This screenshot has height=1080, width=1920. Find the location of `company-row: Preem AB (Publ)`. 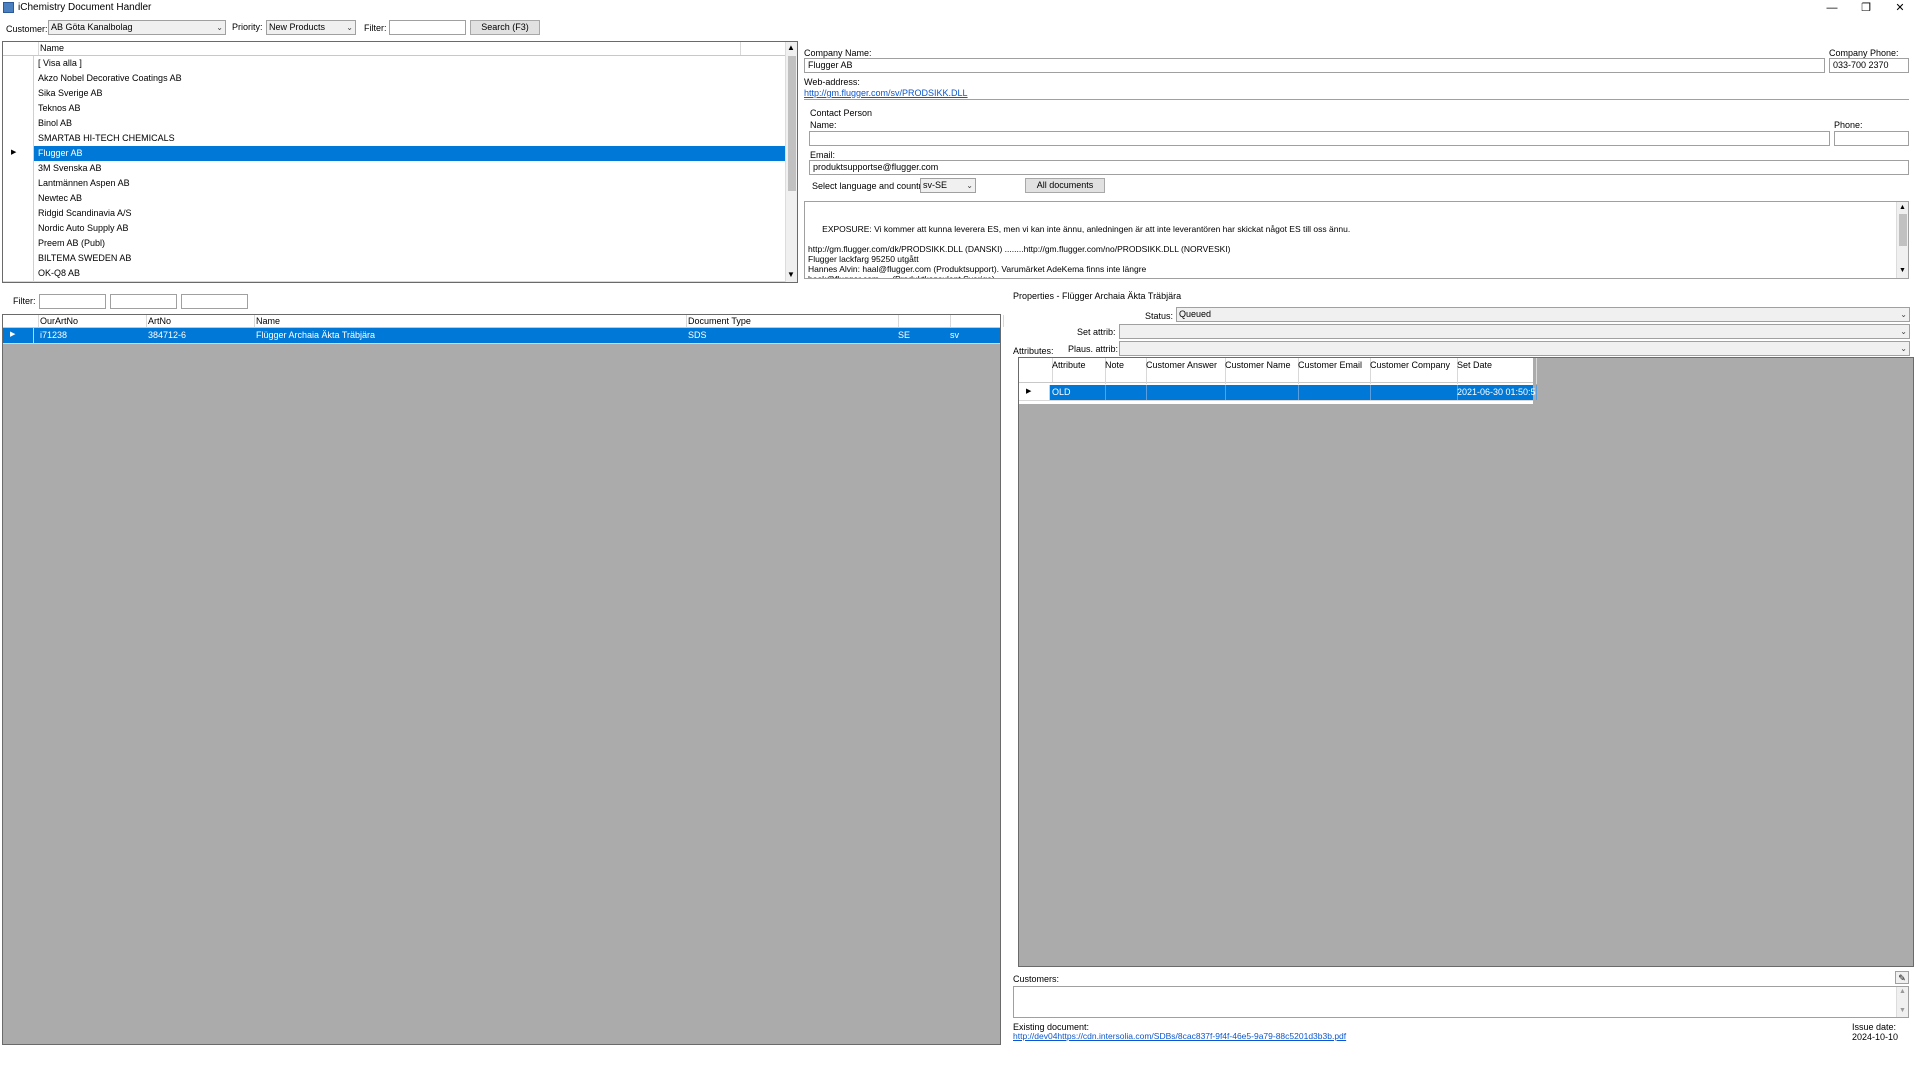

company-row: Preem AB (Publ) is located at coordinates (394, 244).